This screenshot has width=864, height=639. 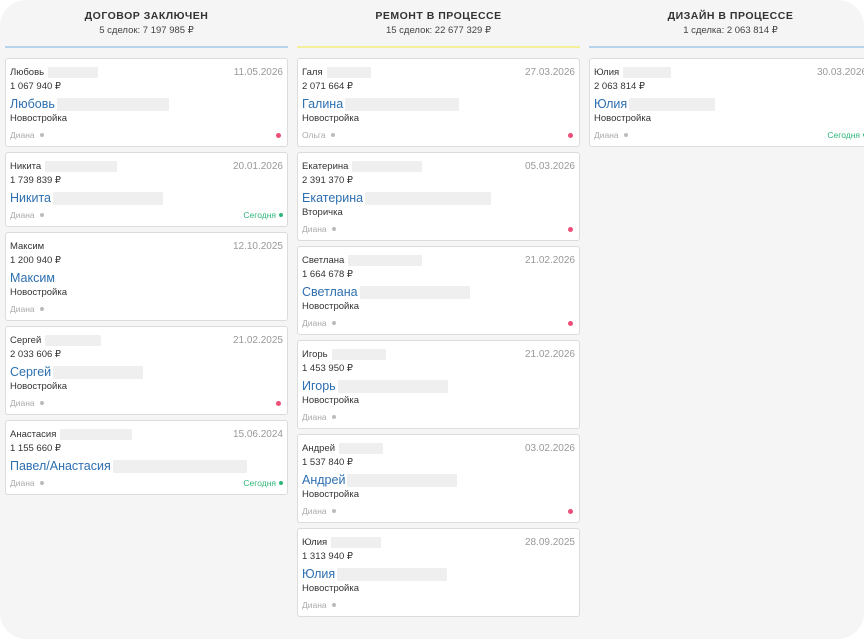 I want to click on deal-title-link: Игорь, so click(x=438, y=386).